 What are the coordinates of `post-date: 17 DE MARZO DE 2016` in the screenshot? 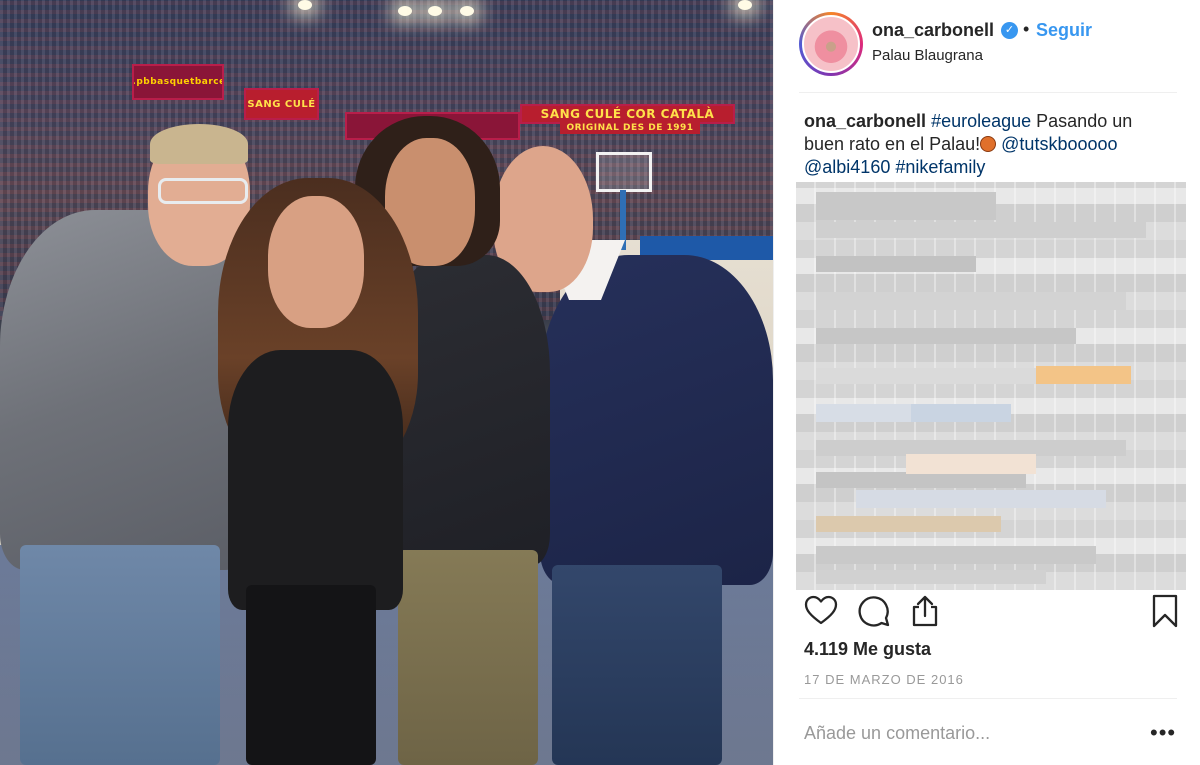 It's located at (884, 679).